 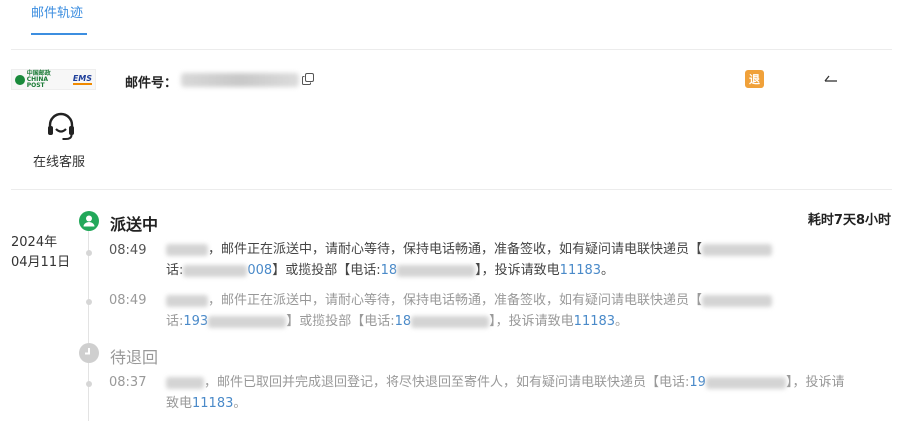 I want to click on event-text: ，邮件已取回并完成退回登记，将尽快退回至寄件人，如有疑问请电联快递员【电话:, so click(x=447, y=382).